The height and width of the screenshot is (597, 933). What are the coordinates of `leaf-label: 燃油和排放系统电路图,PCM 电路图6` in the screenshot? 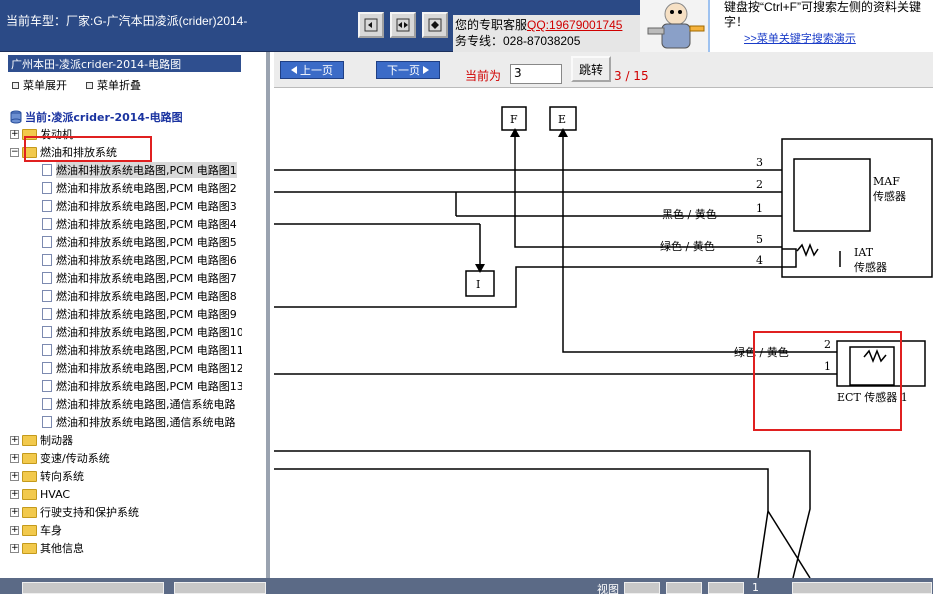 It's located at (146, 260).